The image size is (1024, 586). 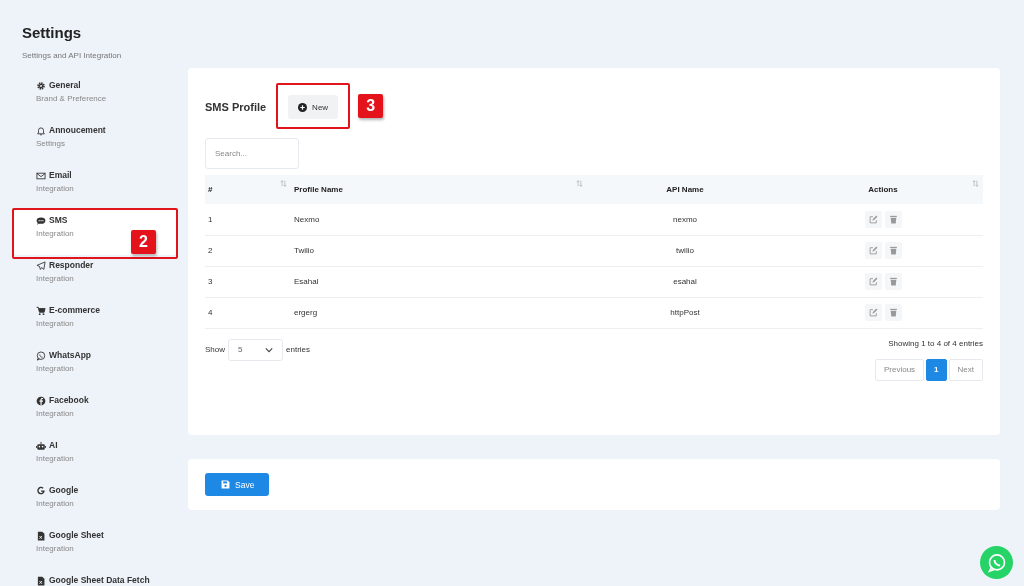 I want to click on show-label: Show, so click(x=215, y=349).